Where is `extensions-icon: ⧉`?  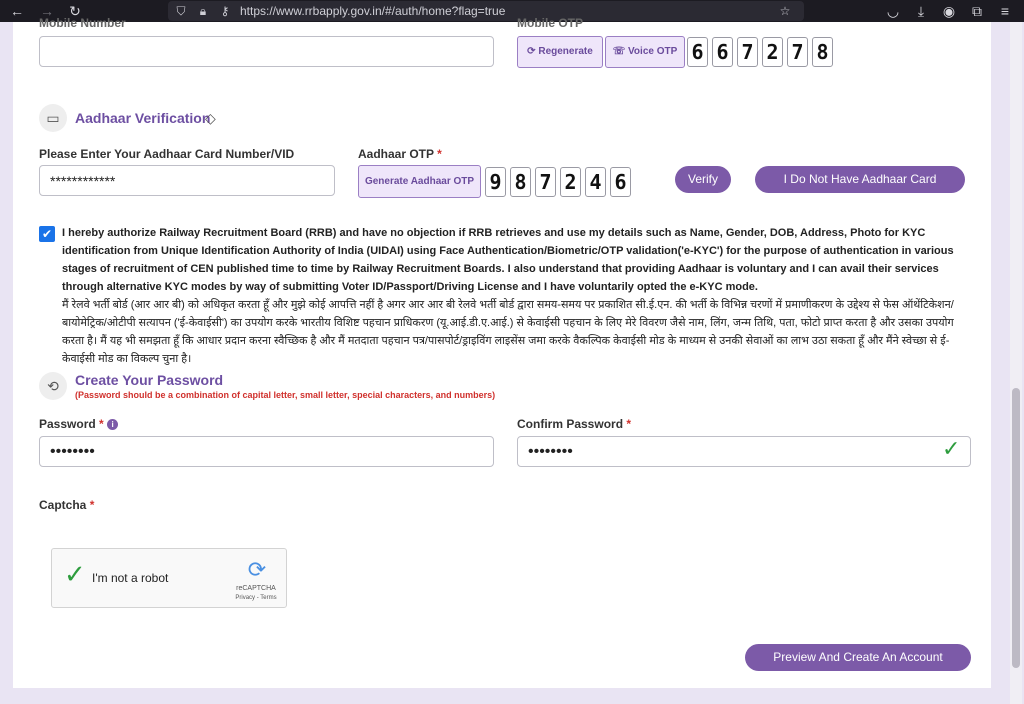
extensions-icon: ⧉ is located at coordinates (977, 11).